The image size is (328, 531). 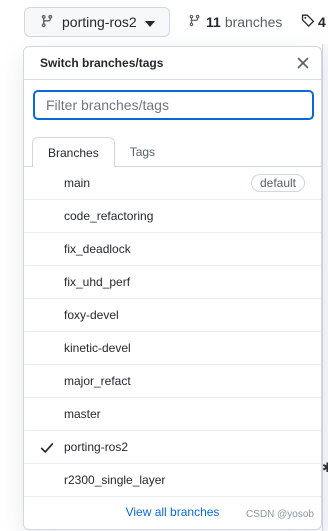 What do you see at coordinates (97, 381) in the screenshot?
I see `branch-name: major_refact` at bounding box center [97, 381].